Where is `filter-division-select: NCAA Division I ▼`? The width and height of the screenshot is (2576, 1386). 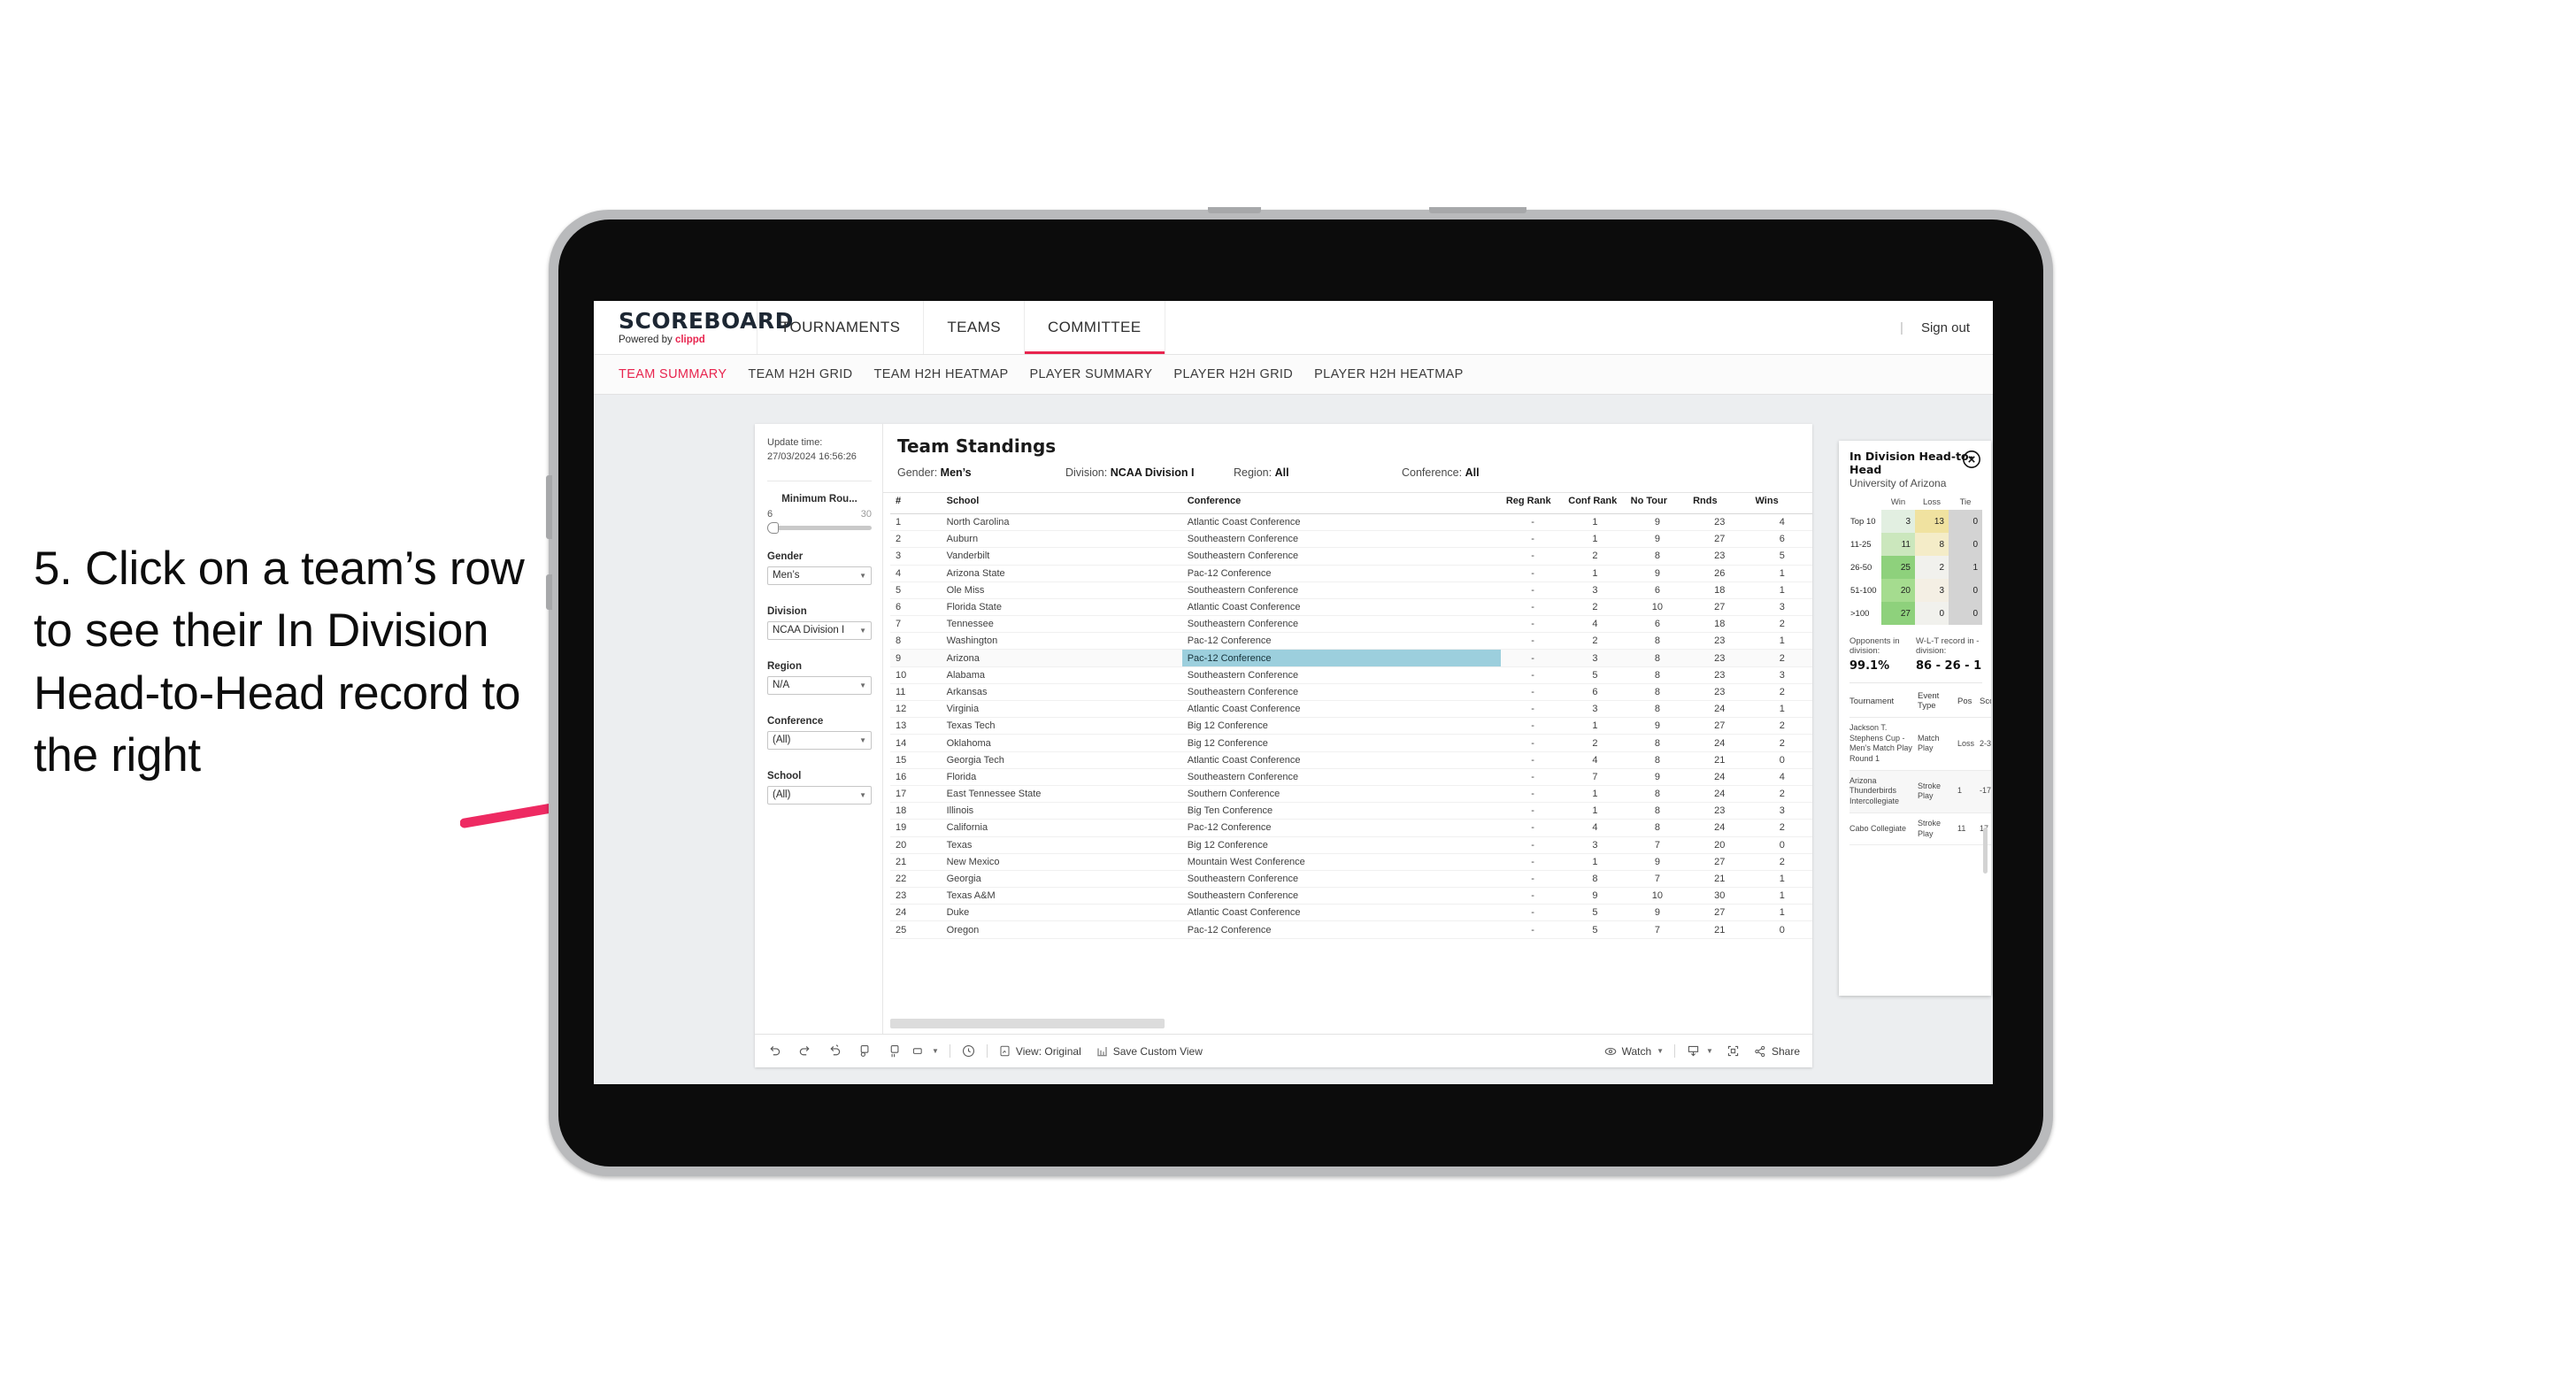
filter-division-select: NCAA Division I ▼ is located at coordinates (819, 630).